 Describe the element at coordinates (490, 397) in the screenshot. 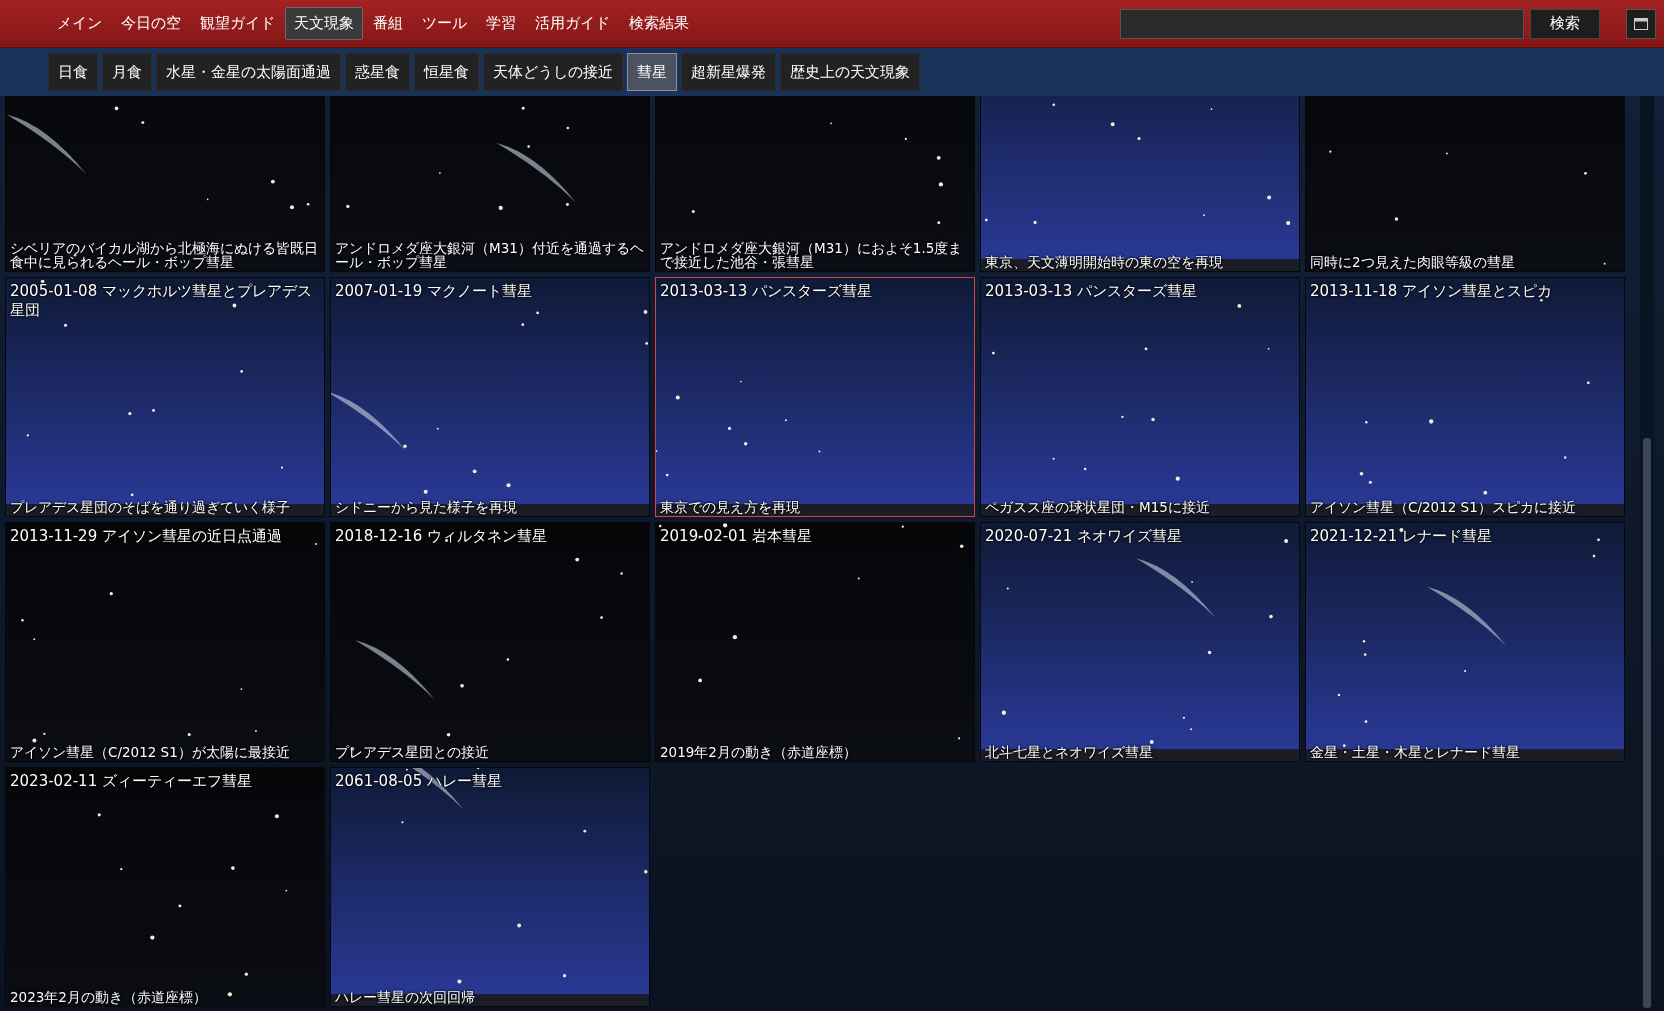

I see `comet-tile: 2007-01-19 マクノート彗星 シドニーから見た様子を再現` at that location.